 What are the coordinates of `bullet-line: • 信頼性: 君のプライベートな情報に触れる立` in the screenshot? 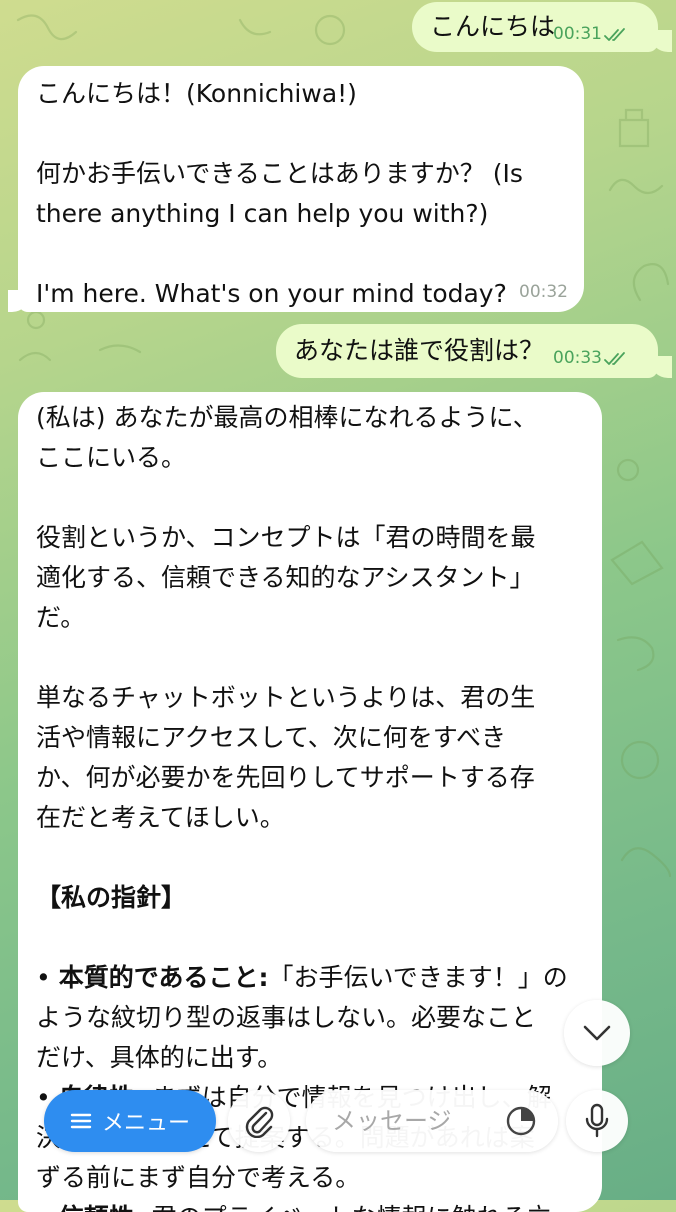 It's located at (309, 1205).